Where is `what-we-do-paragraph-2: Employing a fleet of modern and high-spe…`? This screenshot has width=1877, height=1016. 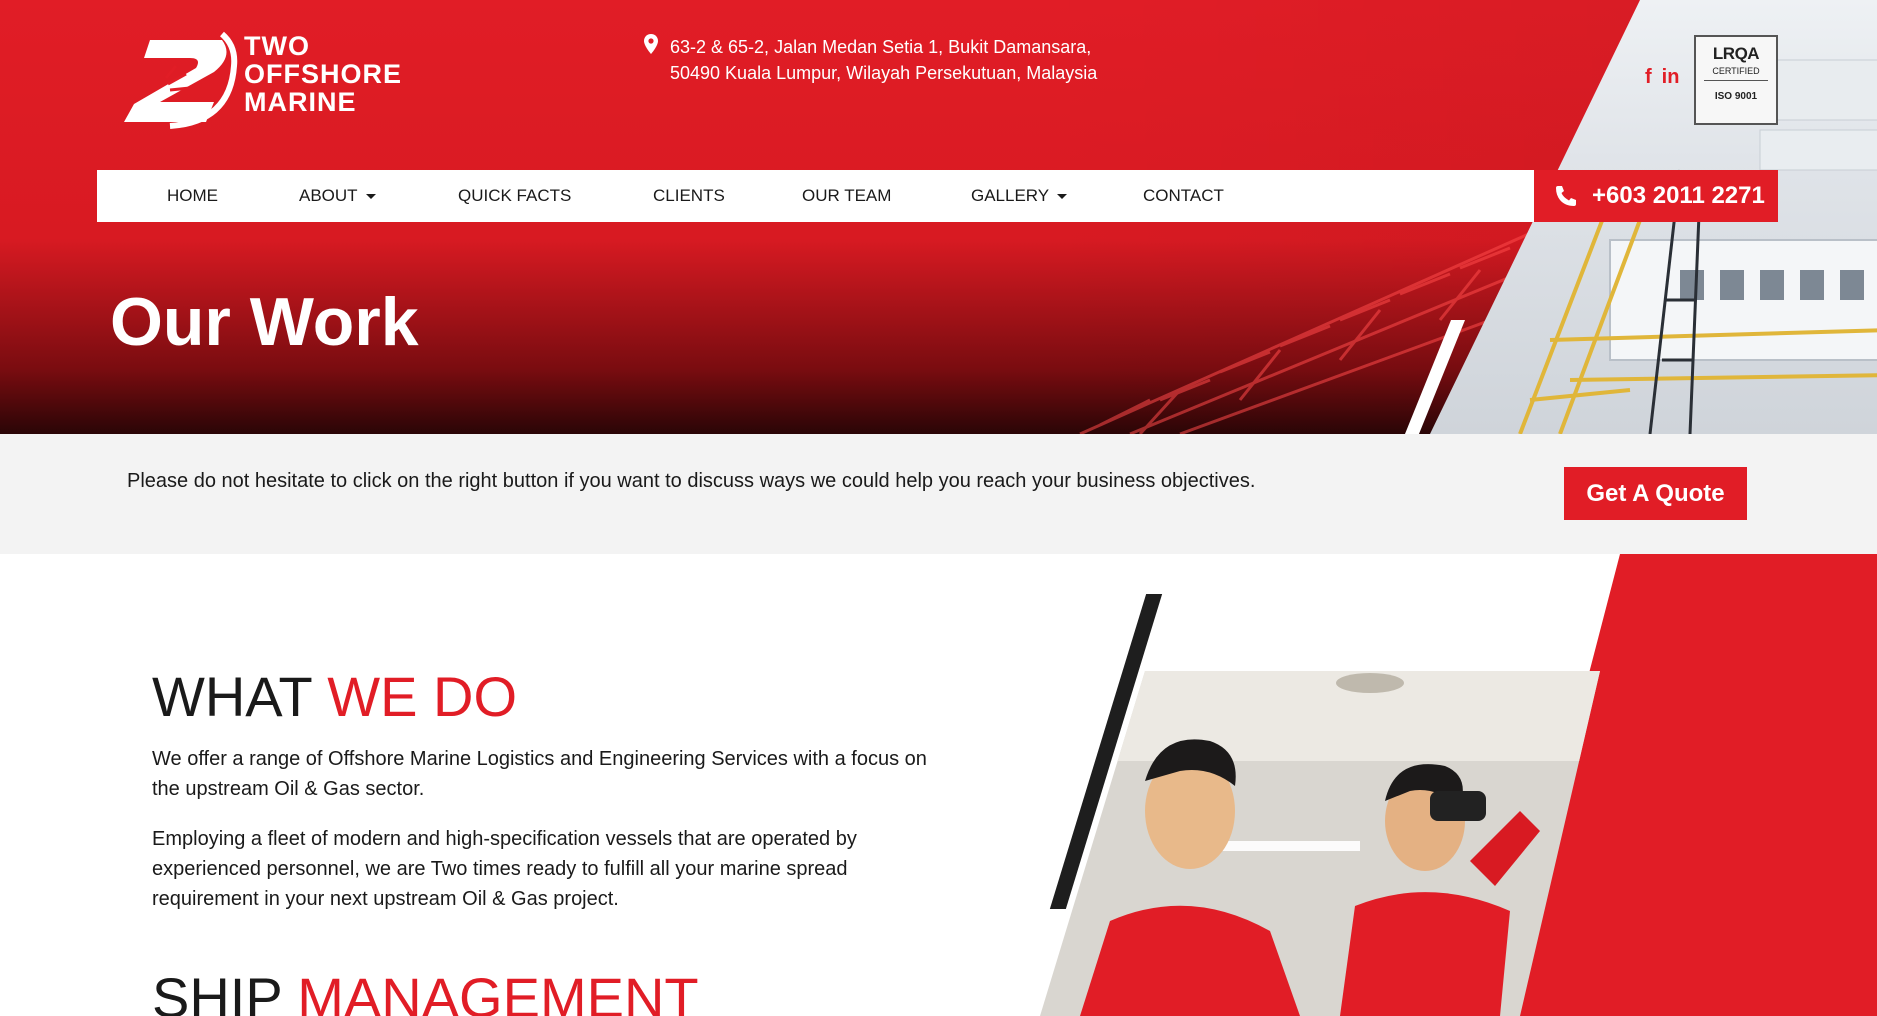 what-we-do-paragraph-2: Employing a fleet of modern and high-spe… is located at coordinates (504, 869).